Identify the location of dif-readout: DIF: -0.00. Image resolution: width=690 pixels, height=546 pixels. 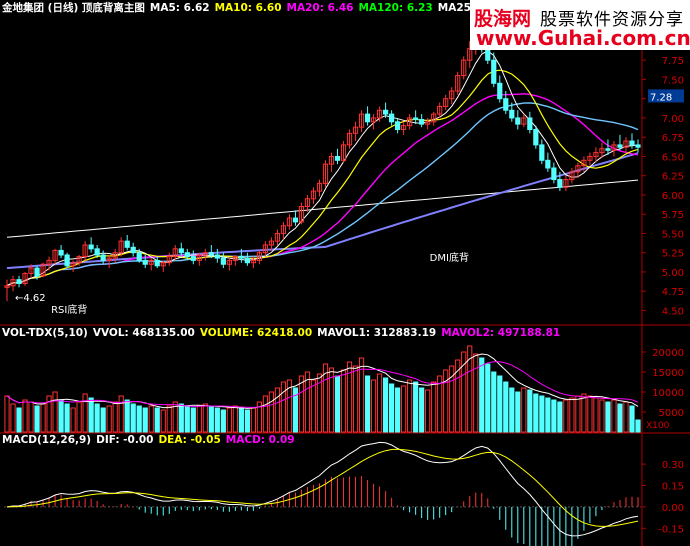
(125, 440).